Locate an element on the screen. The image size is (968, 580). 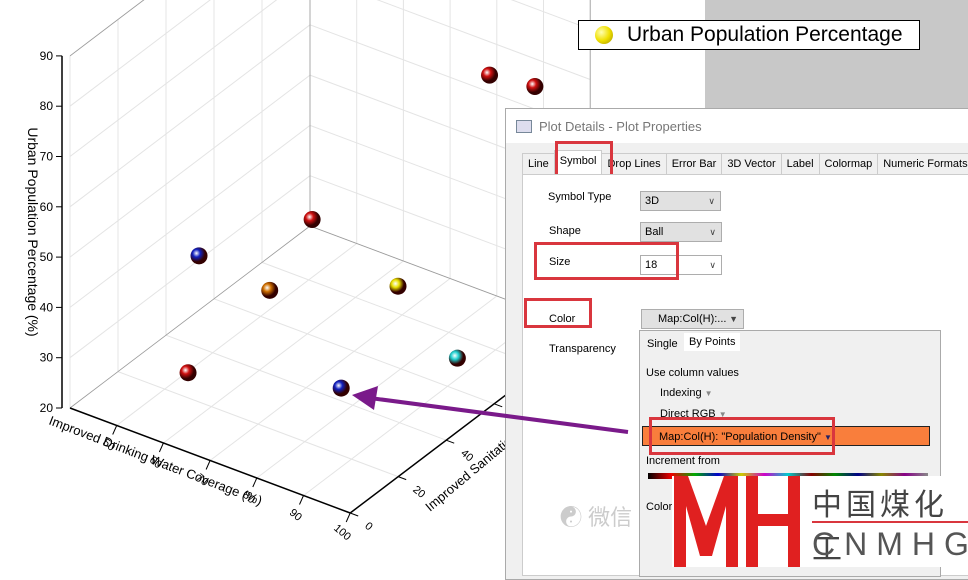
arrow-line is located at coordinates (499, 415).